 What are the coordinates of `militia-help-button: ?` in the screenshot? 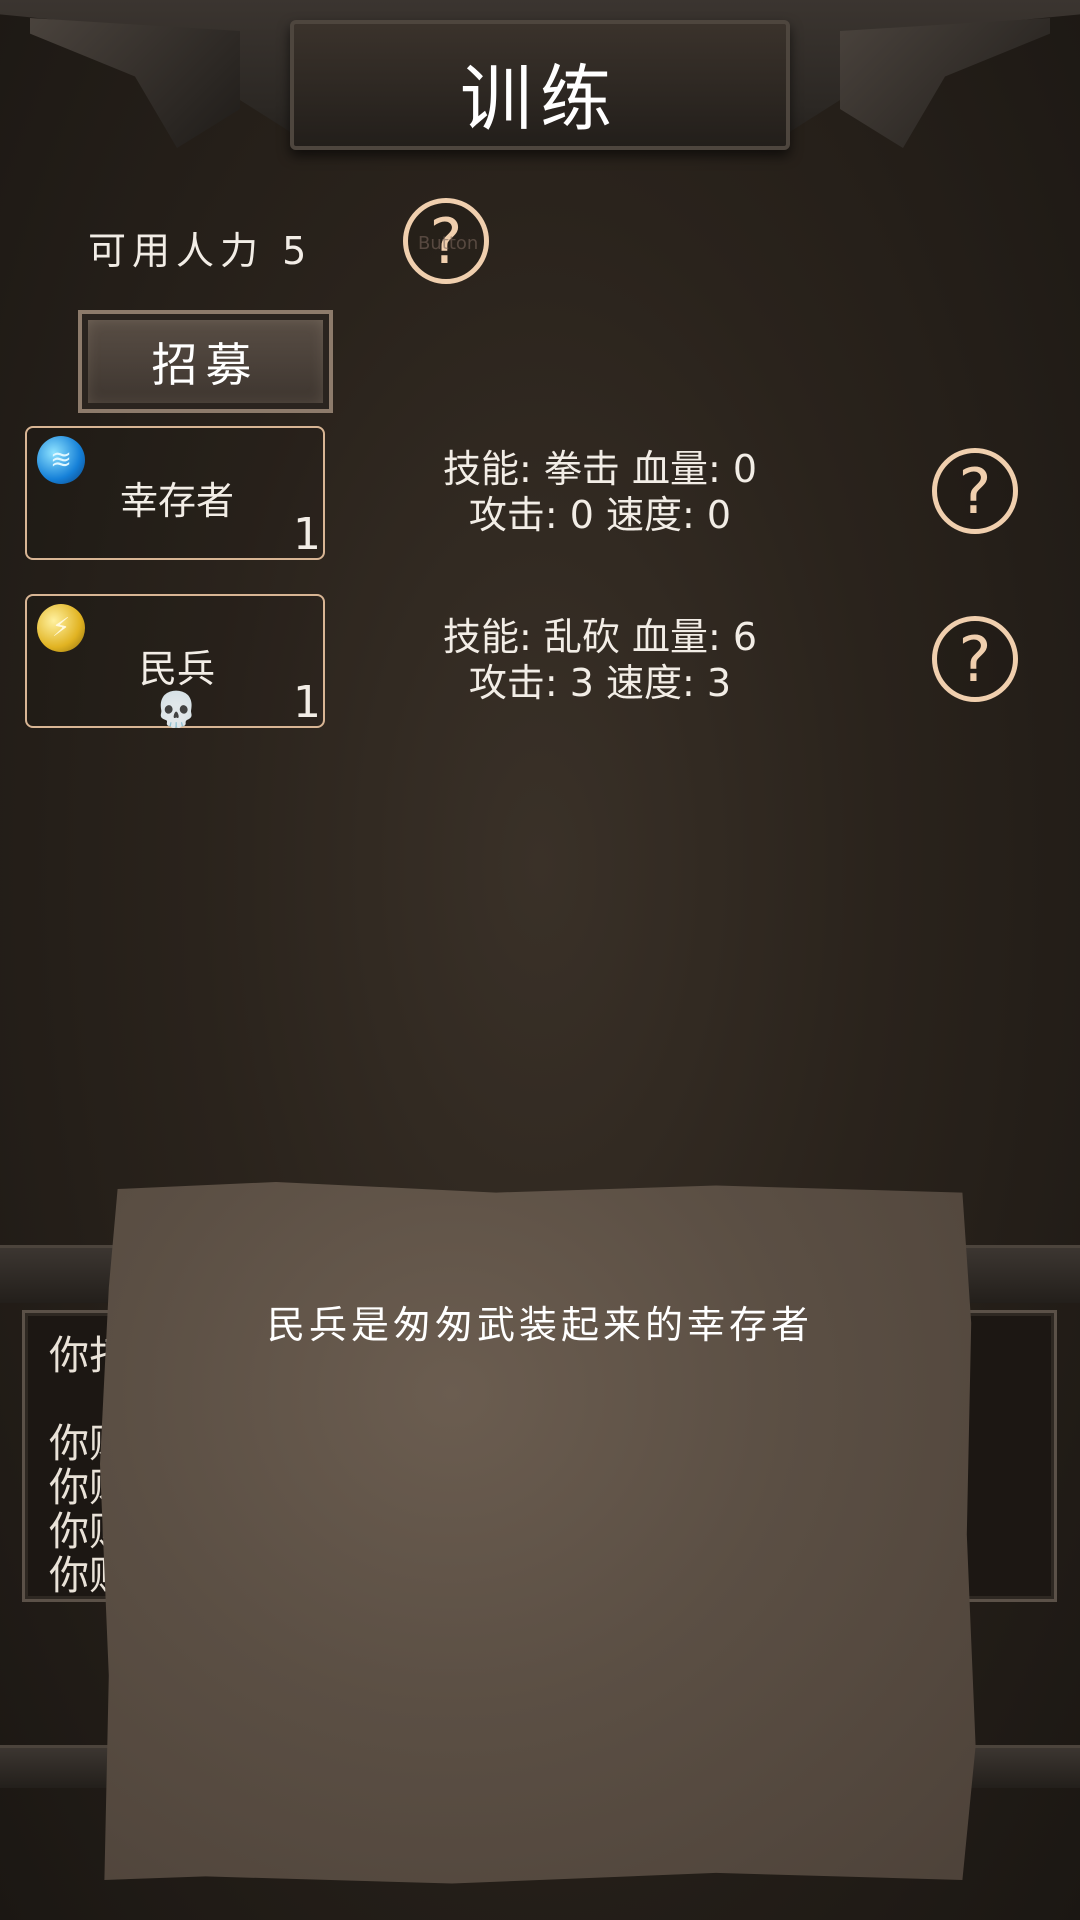 It's located at (975, 659).